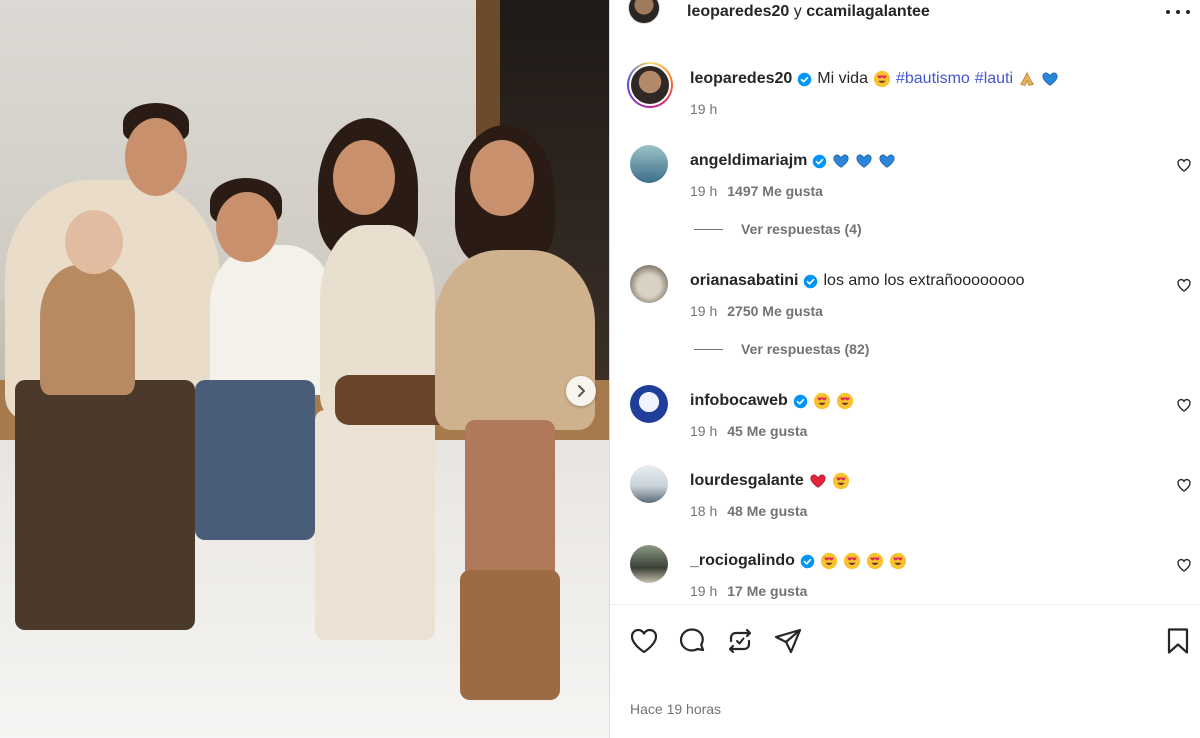 The width and height of the screenshot is (1200, 738). I want to click on post-action-bar, so click(905, 639).